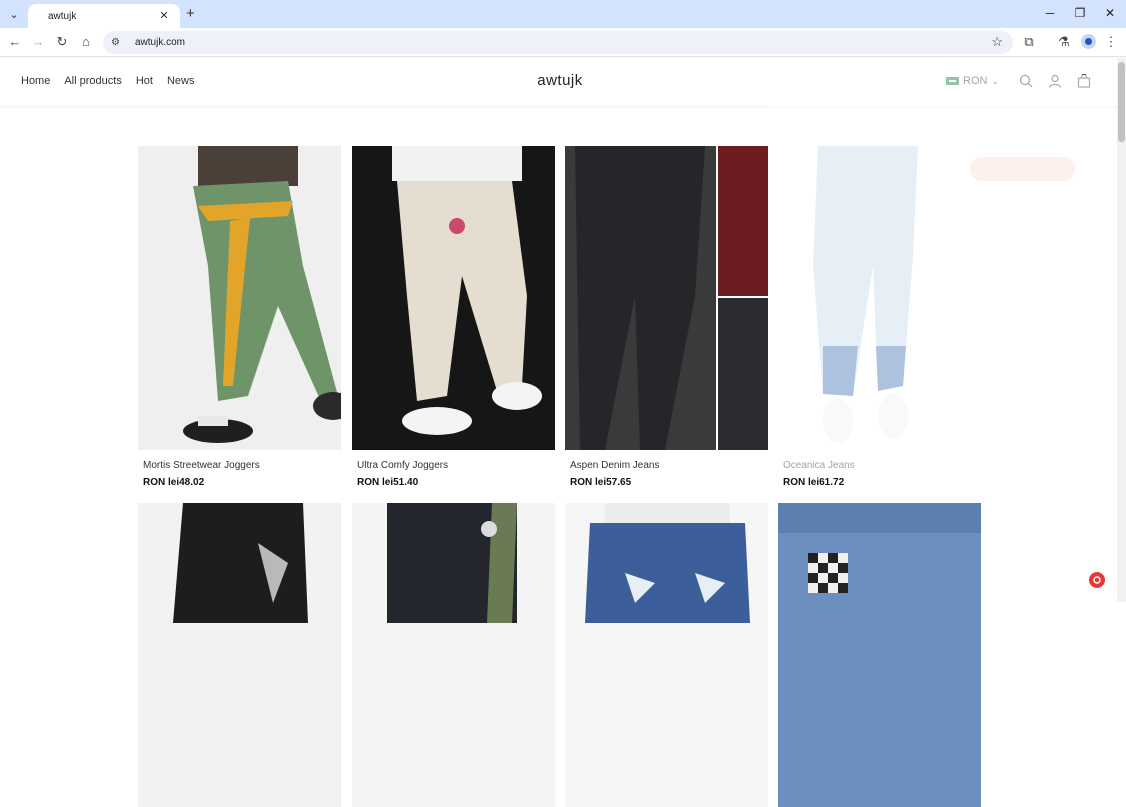 The height and width of the screenshot is (807, 1126). Describe the element at coordinates (995, 80) in the screenshot. I see `chevron-down-icon: ⌄` at that location.